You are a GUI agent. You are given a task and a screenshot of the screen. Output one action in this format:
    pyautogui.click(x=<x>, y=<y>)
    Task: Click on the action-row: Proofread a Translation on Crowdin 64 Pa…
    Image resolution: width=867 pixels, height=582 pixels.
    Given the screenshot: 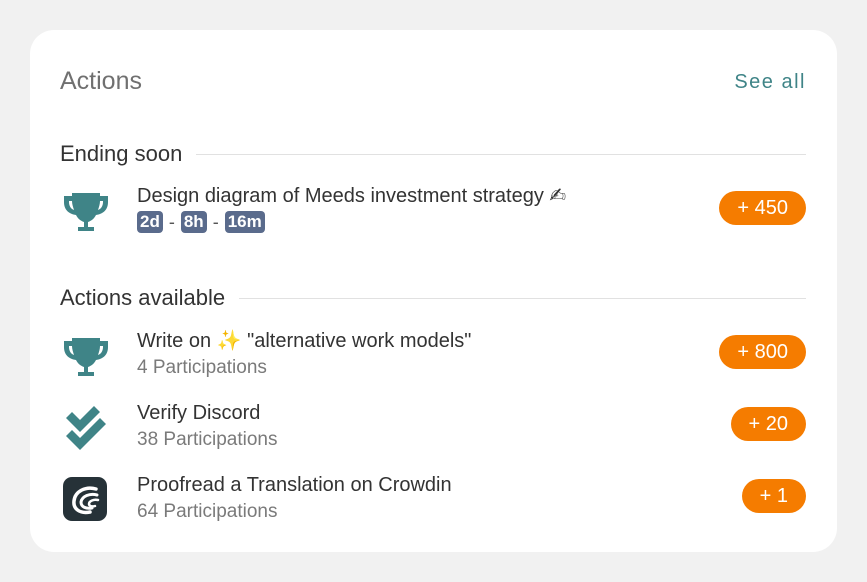 What is the action you would take?
    pyautogui.click(x=433, y=501)
    